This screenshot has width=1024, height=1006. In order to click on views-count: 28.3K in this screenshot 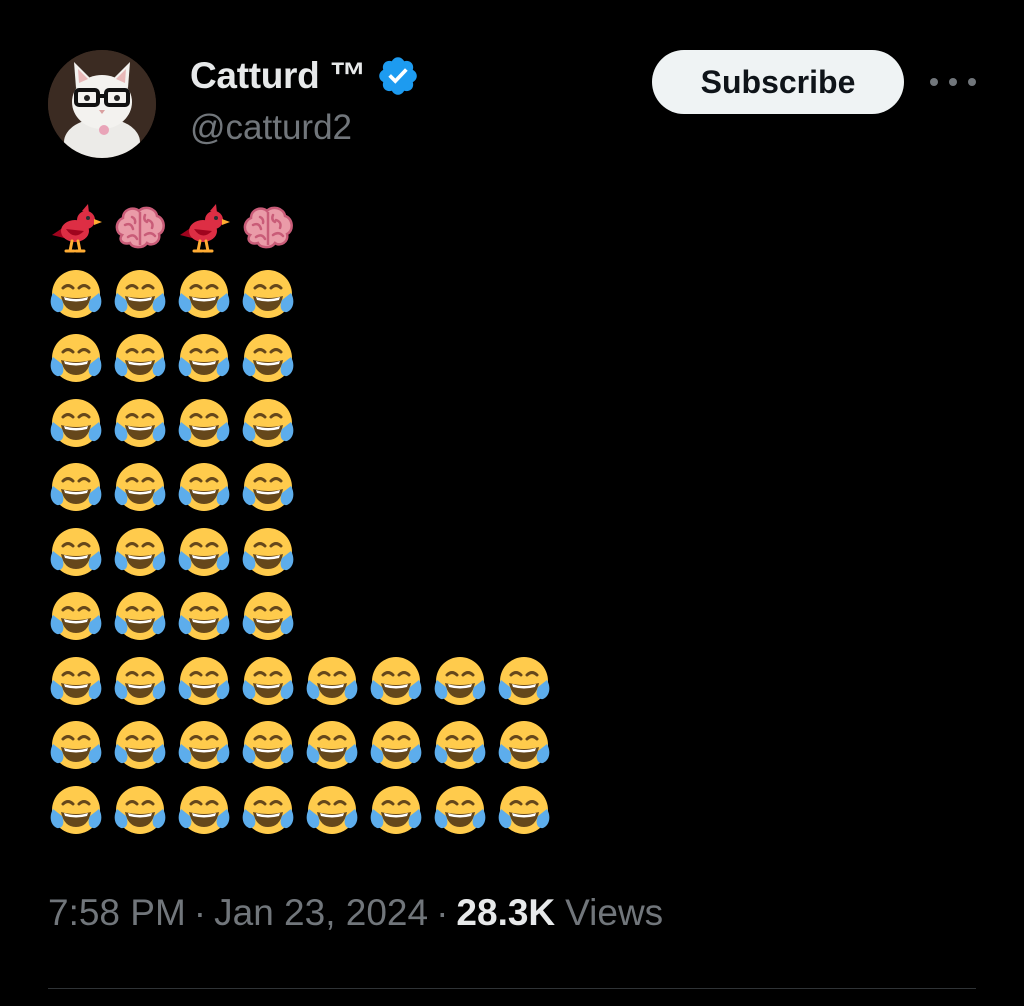, I will do `click(506, 912)`.